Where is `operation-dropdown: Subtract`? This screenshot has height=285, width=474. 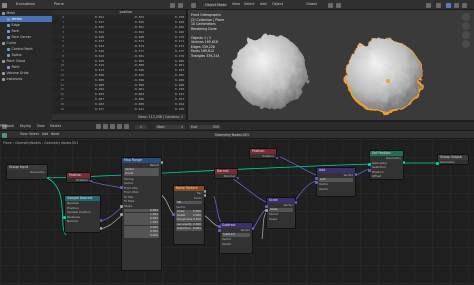
operation-dropdown: Subtract is located at coordinates (236, 234).